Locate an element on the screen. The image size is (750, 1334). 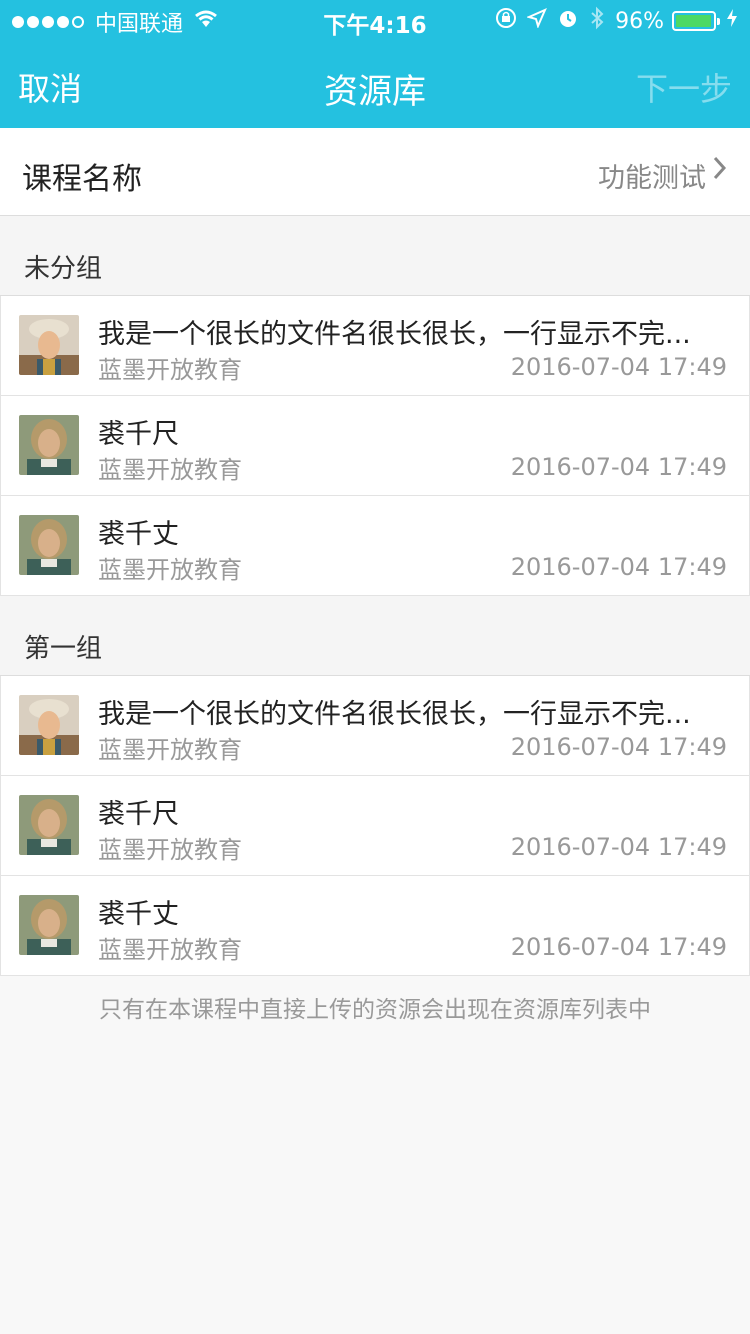
group-header: 未分组 is located at coordinates (375, 256).